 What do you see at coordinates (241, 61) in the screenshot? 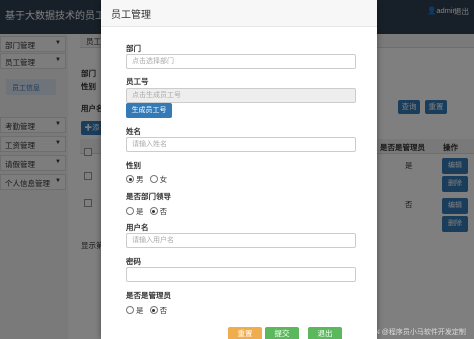
I see `department-select` at bounding box center [241, 61].